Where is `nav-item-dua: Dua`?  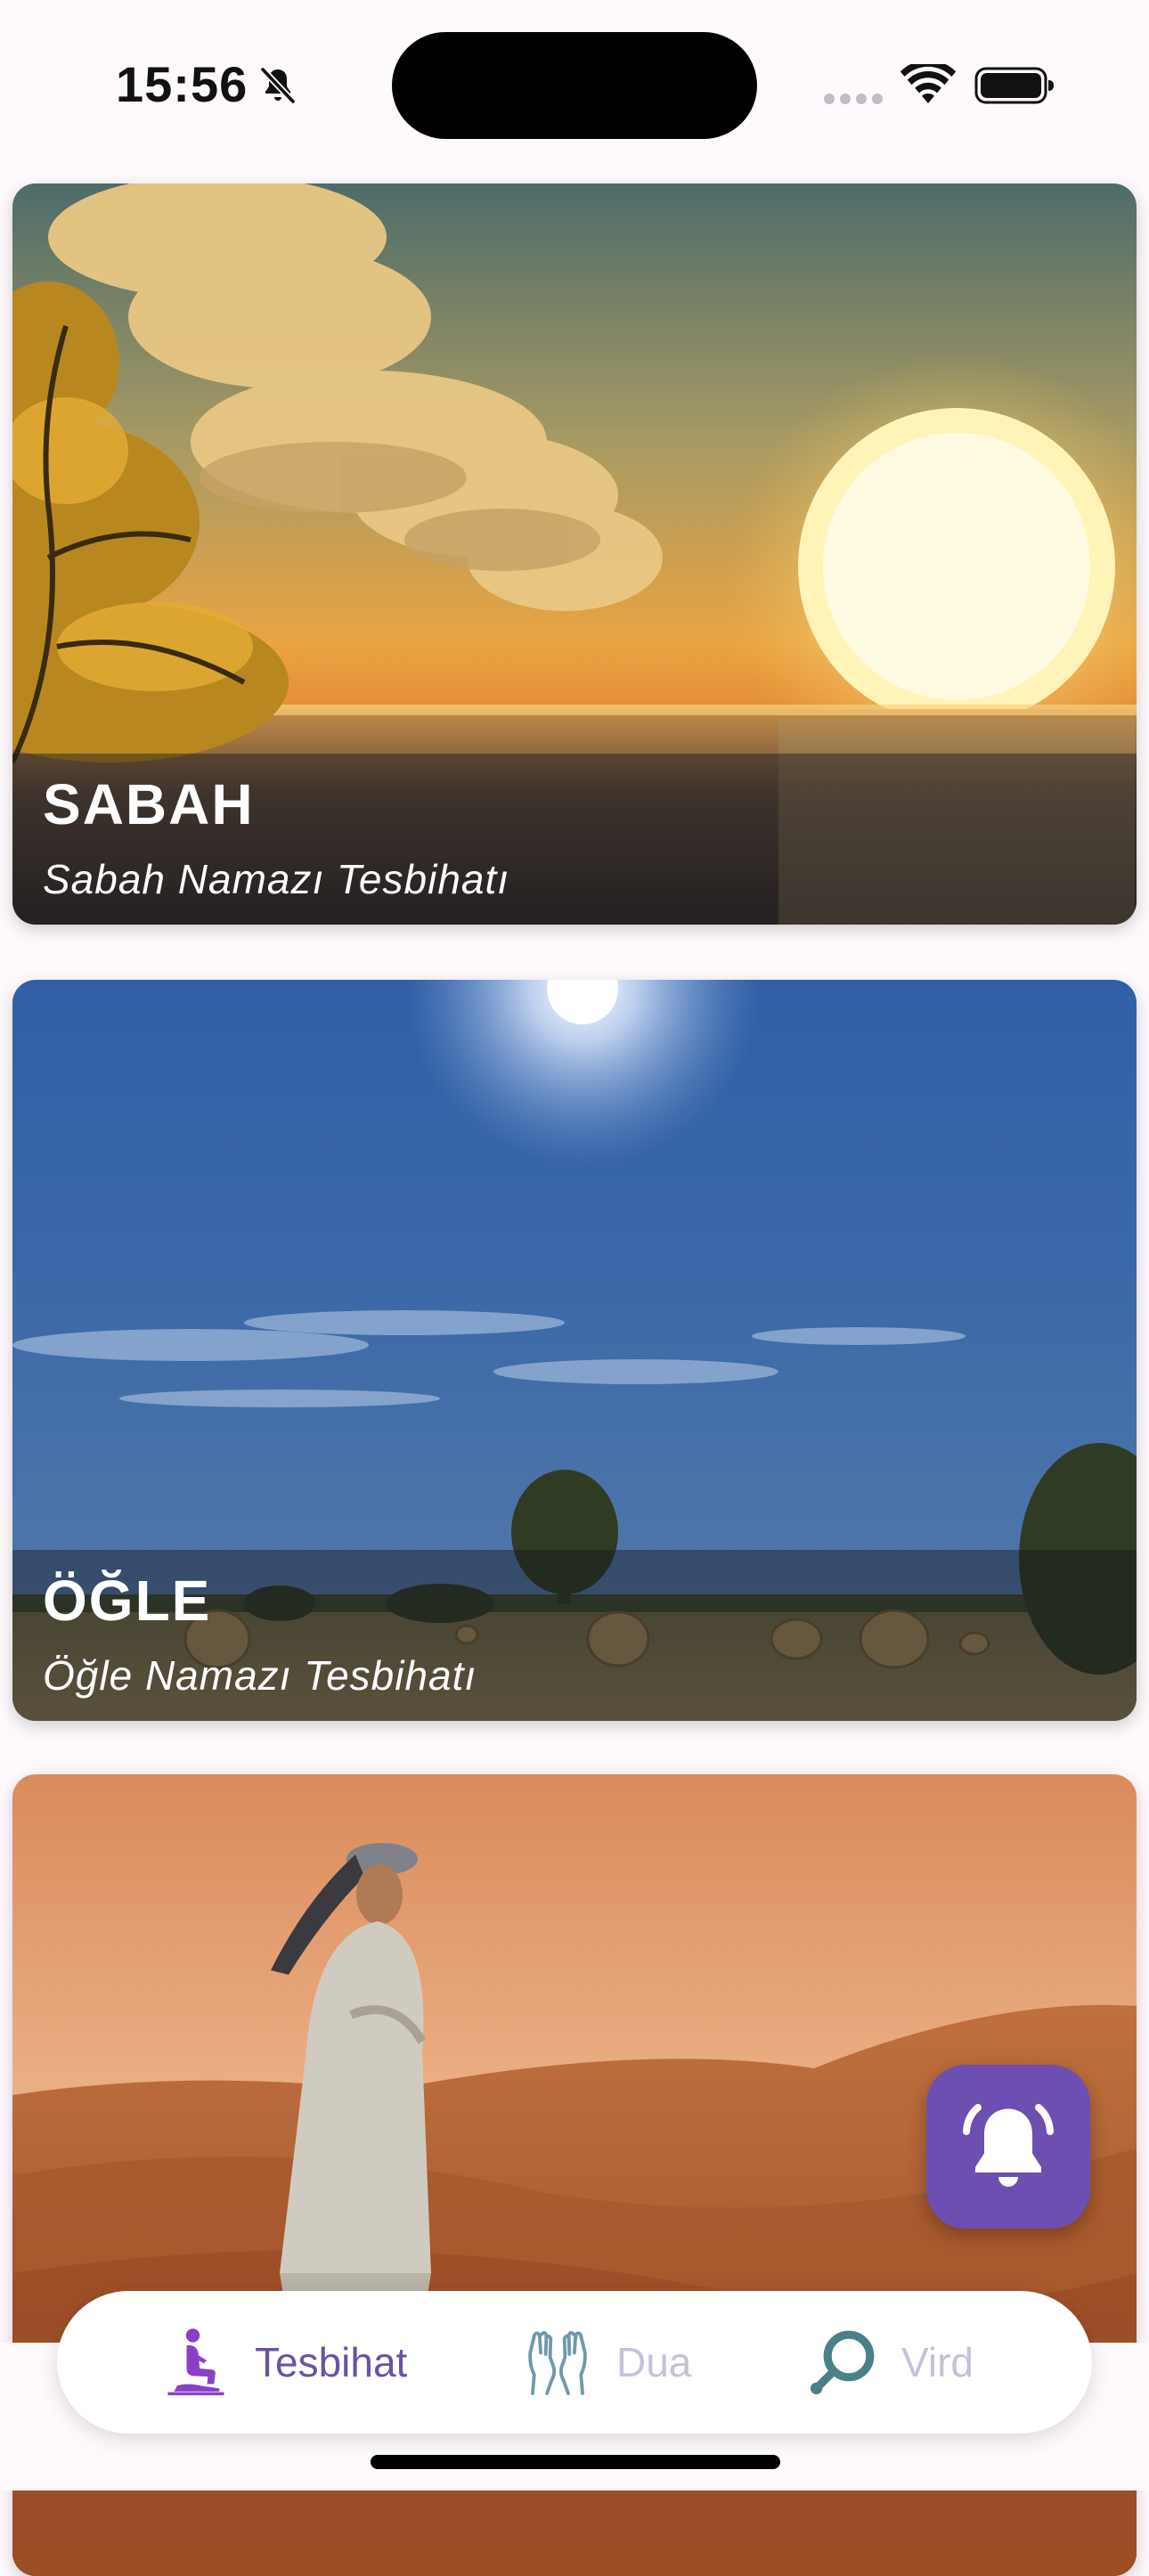 nav-item-dua: Dua is located at coordinates (605, 2362).